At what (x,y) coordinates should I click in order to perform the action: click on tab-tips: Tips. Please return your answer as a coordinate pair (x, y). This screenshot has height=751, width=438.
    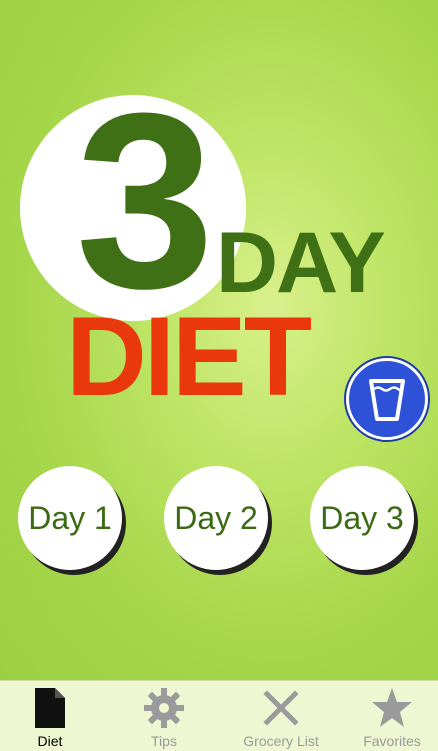
    Looking at the image, I should click on (164, 716).